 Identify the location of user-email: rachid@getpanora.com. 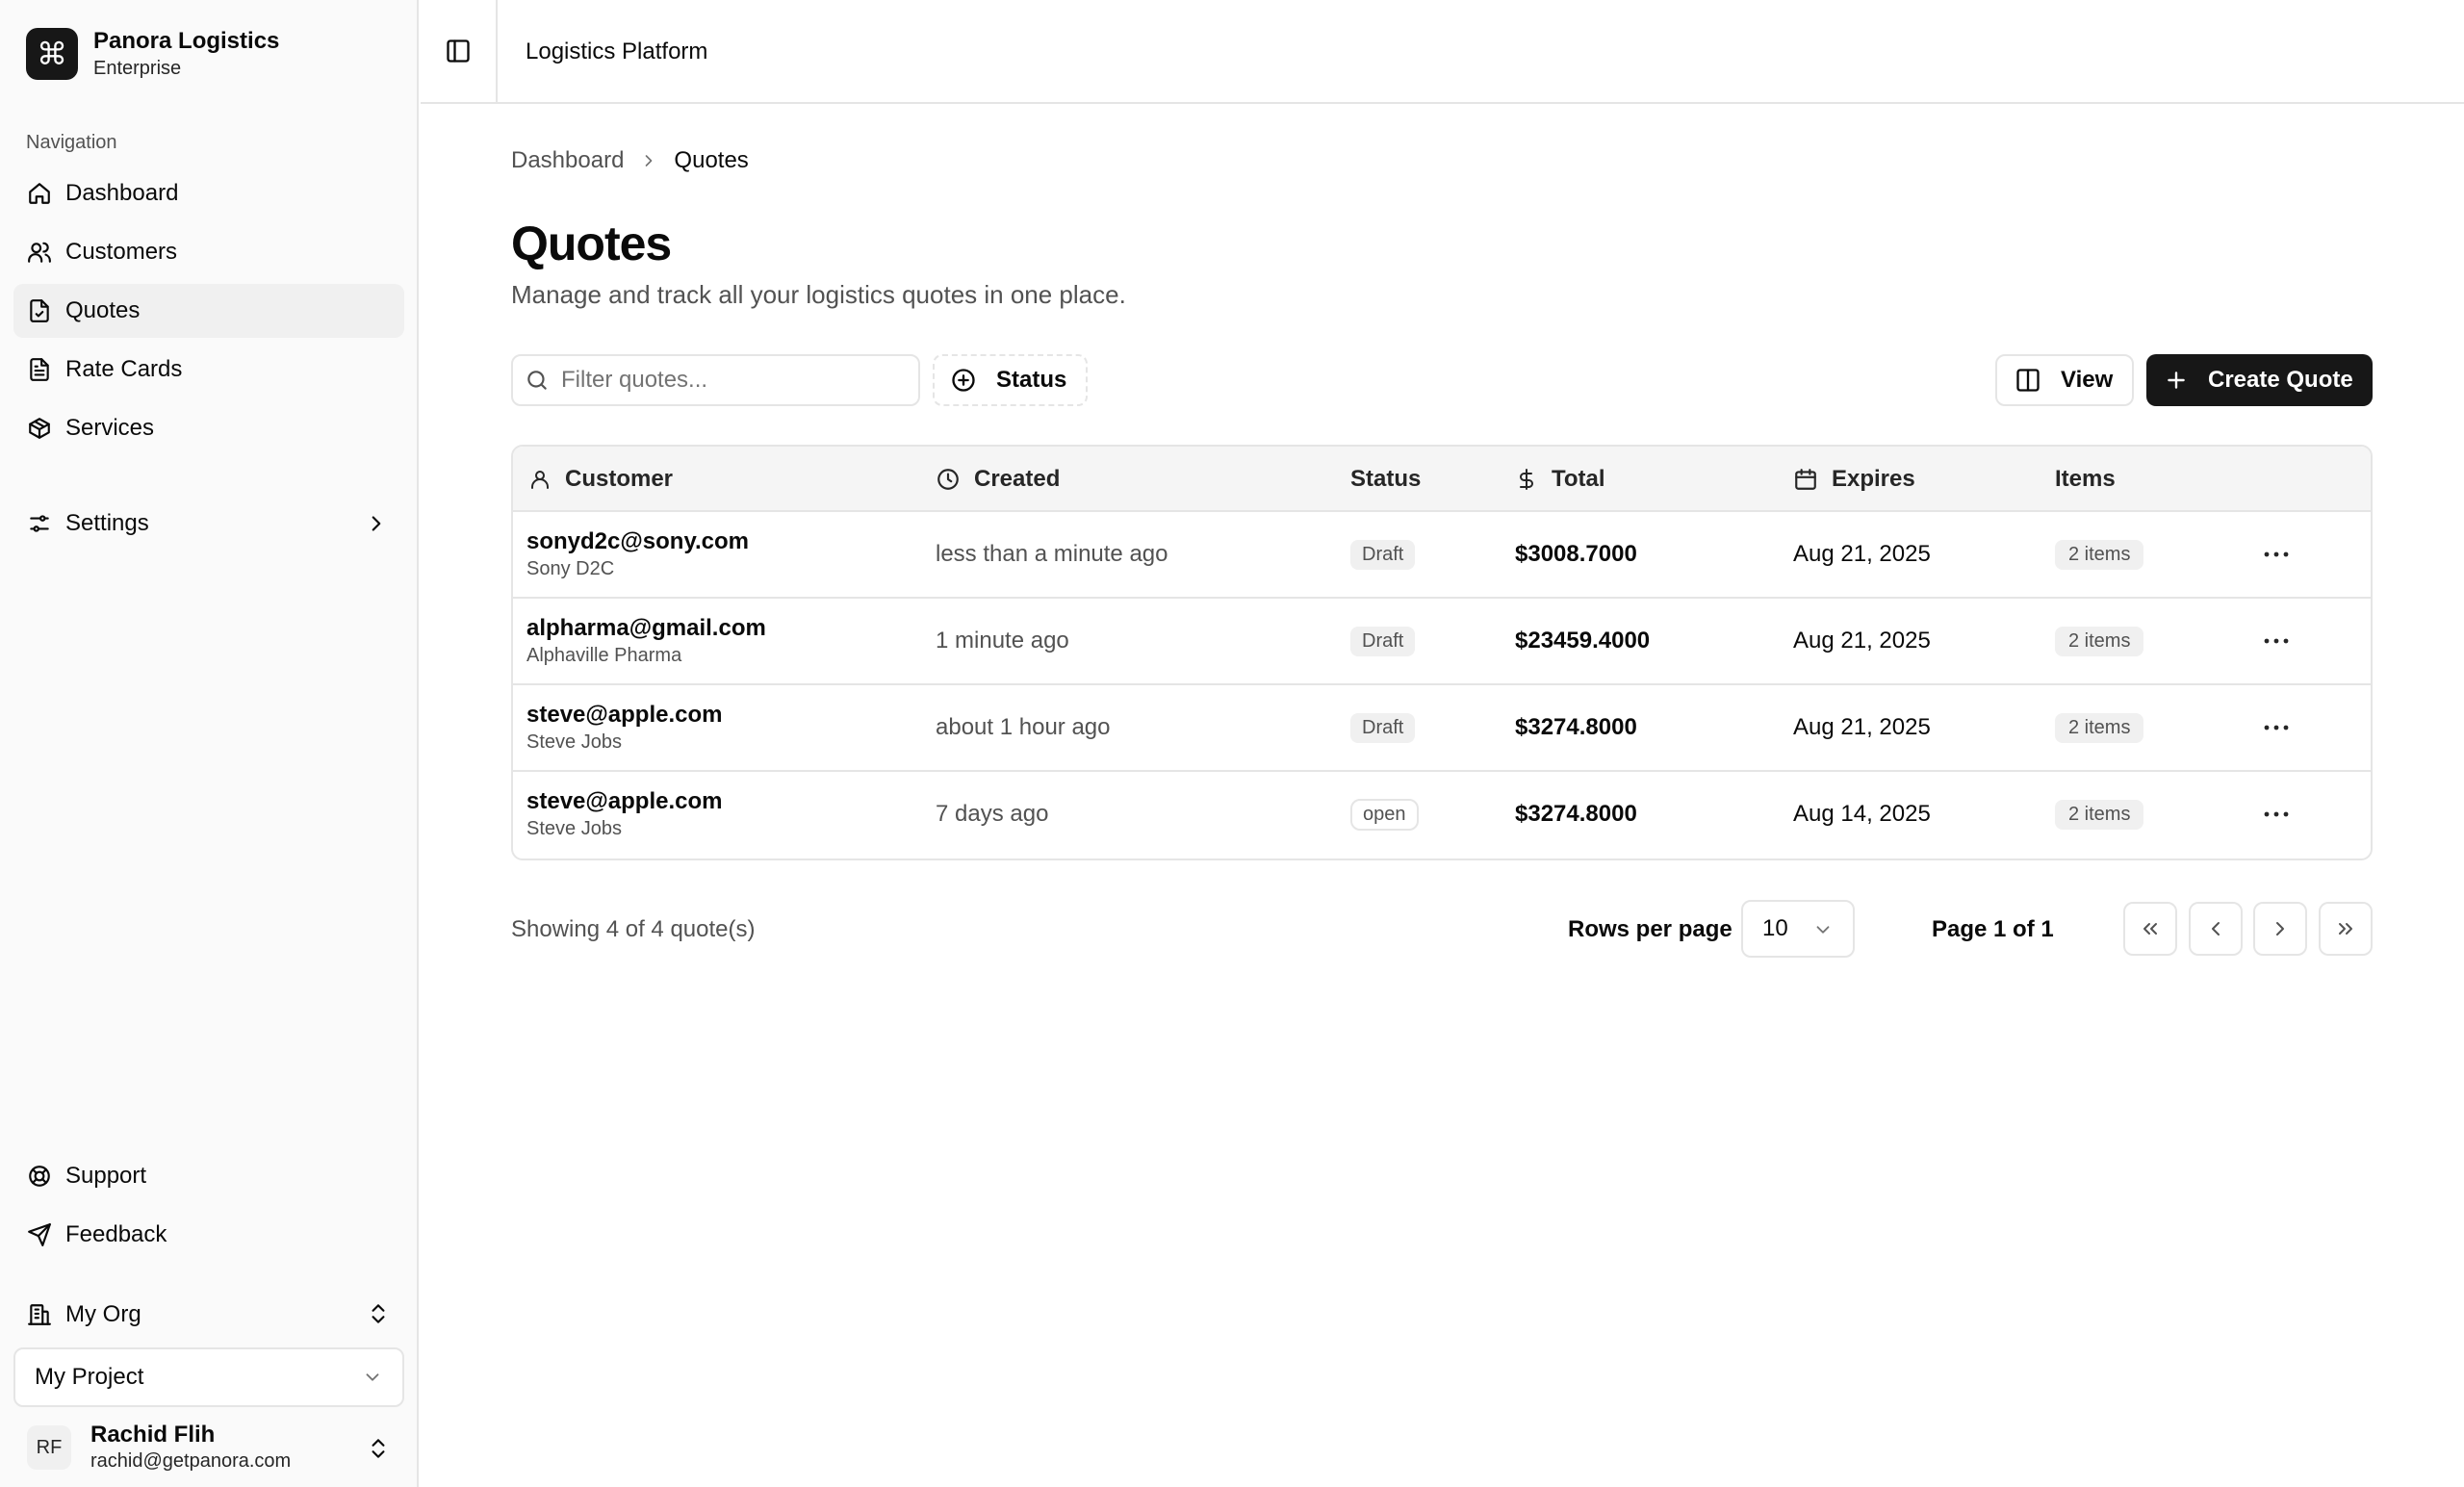
(191, 1461).